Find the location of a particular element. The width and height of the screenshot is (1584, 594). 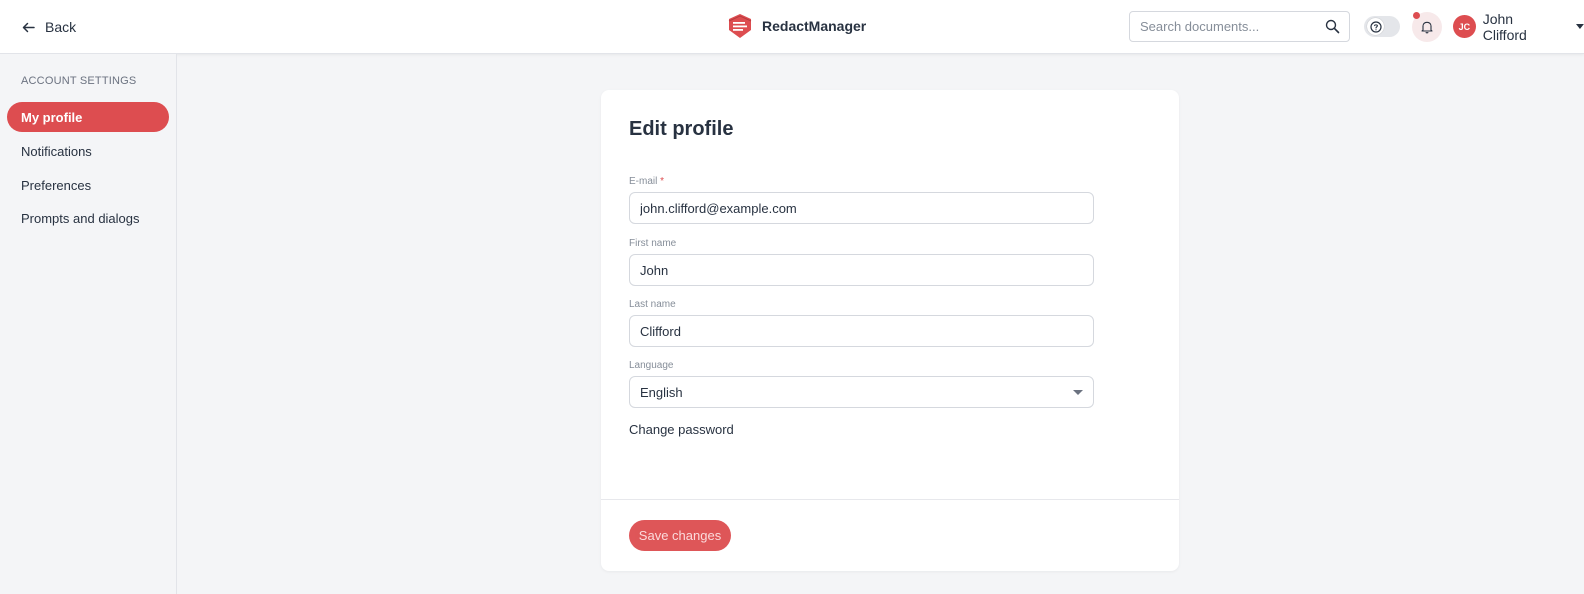

email-label-text: E-mail is located at coordinates (643, 181).